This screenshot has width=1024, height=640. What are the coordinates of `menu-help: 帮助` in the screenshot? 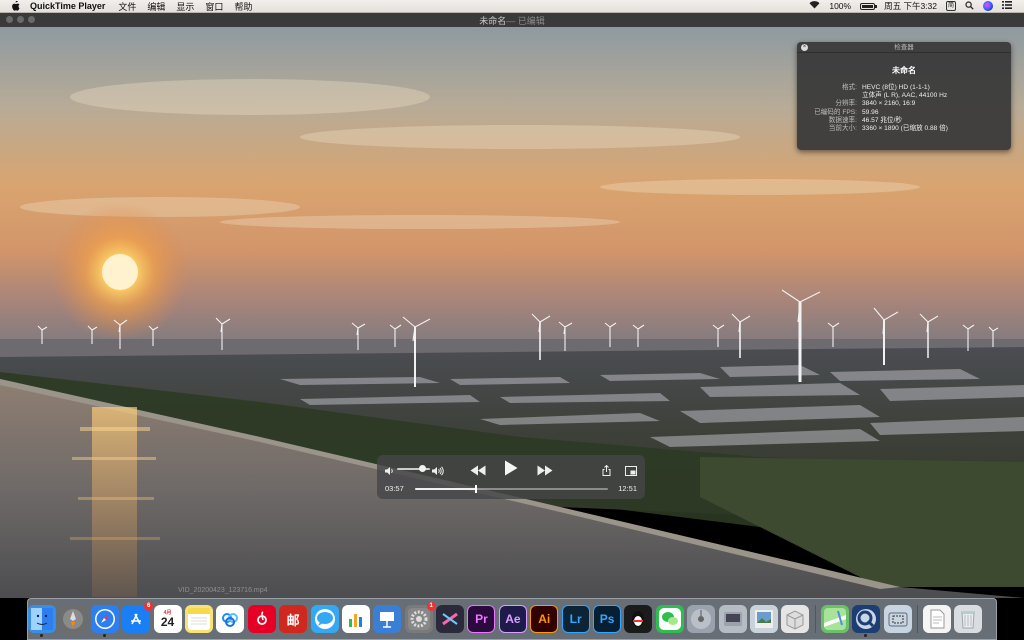 It's located at (243, 6).